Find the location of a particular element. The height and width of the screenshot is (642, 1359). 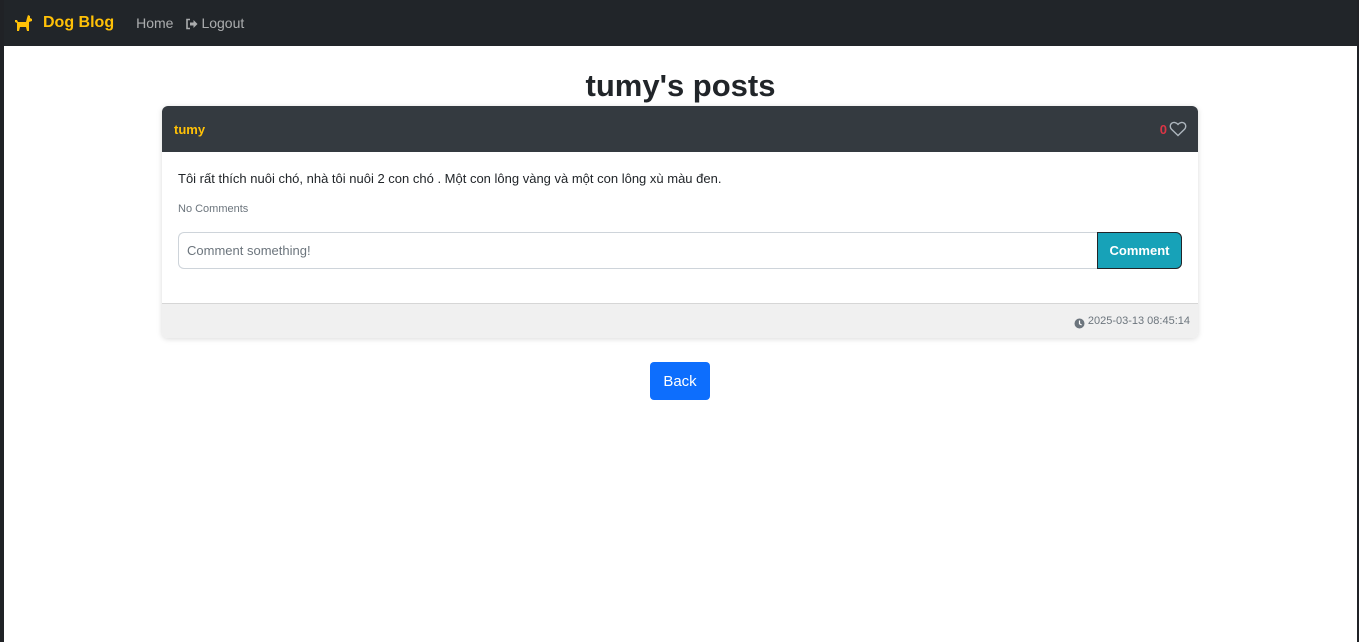

page-title: tumy's posts is located at coordinates (680, 85).